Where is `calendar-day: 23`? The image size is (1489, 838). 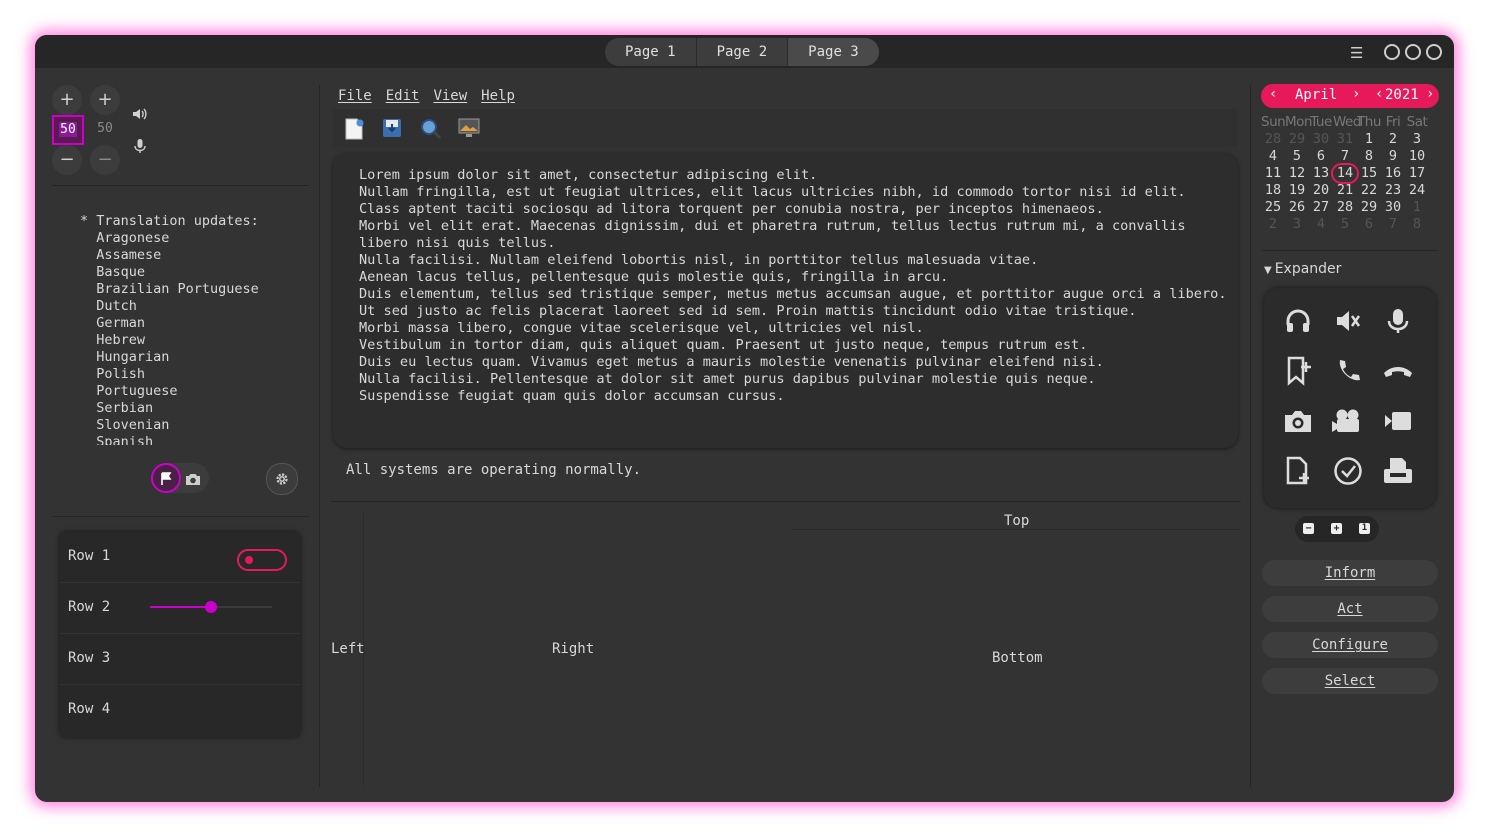
calendar-day: 23 is located at coordinates (1393, 190).